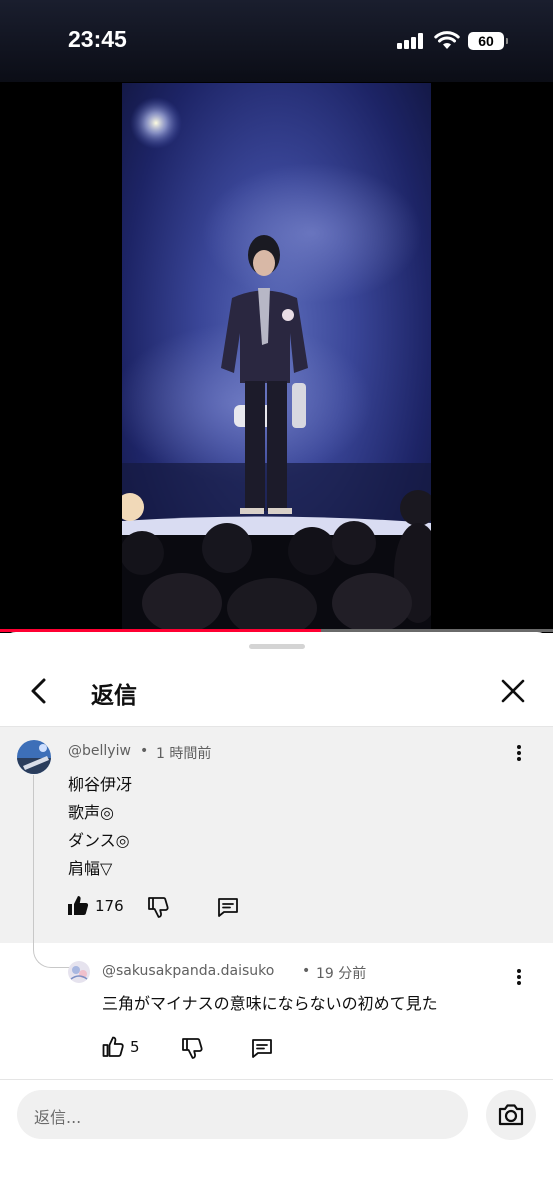 The image size is (553, 1200). I want to click on drag-handle, so click(277, 646).